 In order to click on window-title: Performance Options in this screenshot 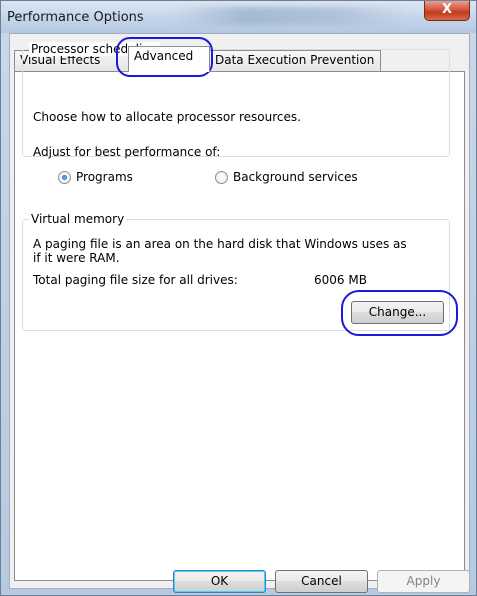, I will do `click(75, 17)`.